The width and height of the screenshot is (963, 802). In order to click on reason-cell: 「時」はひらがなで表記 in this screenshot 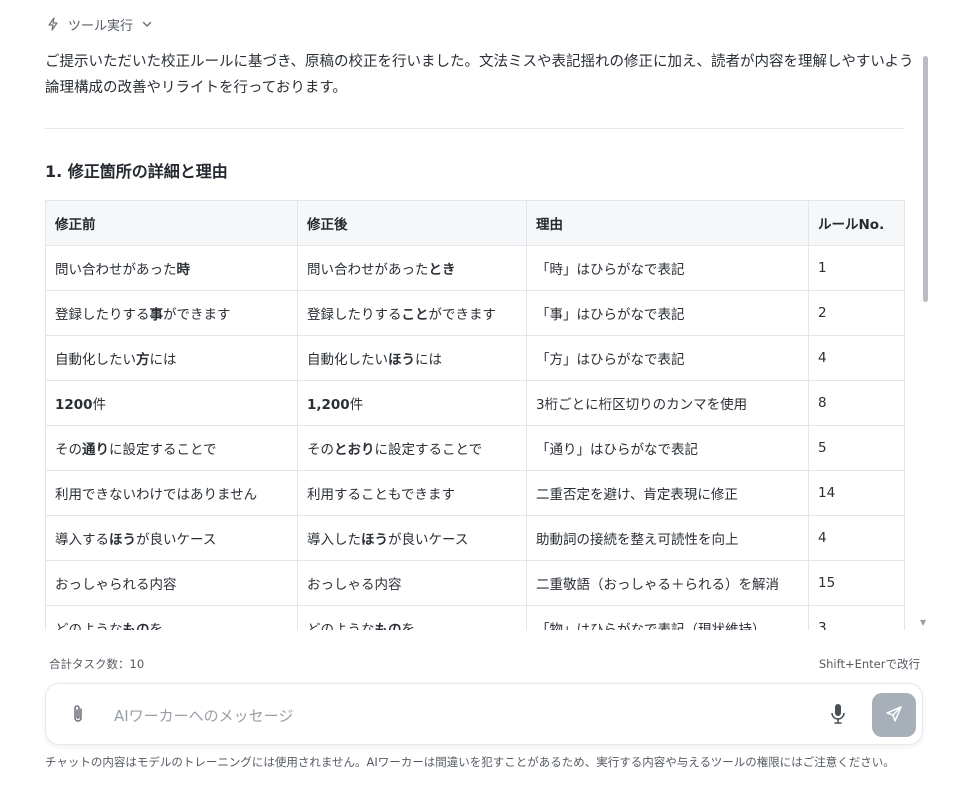, I will do `click(667, 268)`.